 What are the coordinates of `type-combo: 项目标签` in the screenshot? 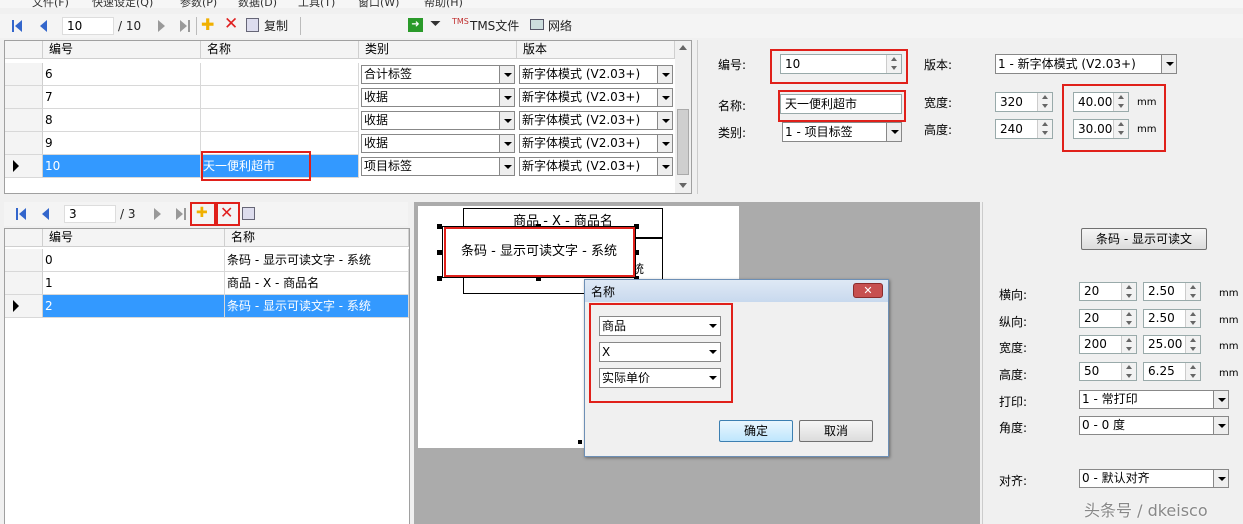 It's located at (438, 166).